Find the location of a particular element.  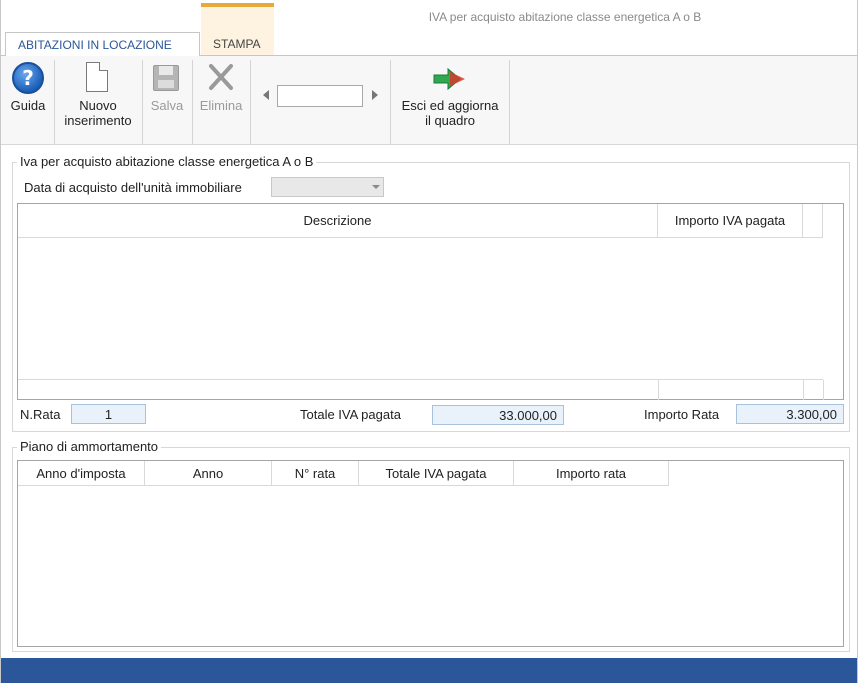

grid-footer-row is located at coordinates (421, 389).